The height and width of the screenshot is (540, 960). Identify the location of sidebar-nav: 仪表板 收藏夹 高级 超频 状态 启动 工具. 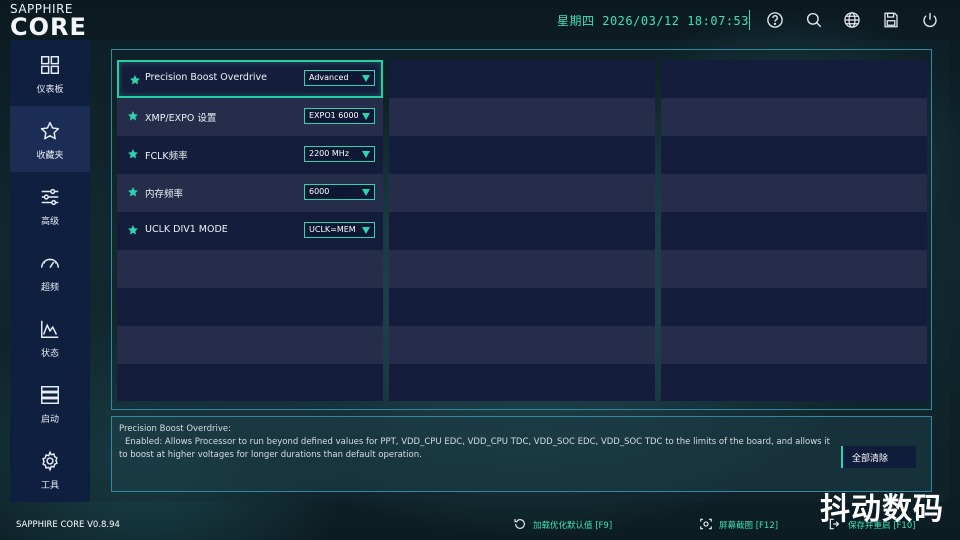
(50, 271).